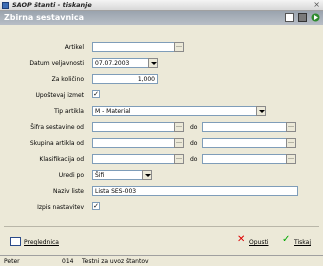 The height and width of the screenshot is (266, 323). Describe the element at coordinates (161, 260) in the screenshot. I see `status-bar: Peter 014 Testni za uvoz štantov` at that location.